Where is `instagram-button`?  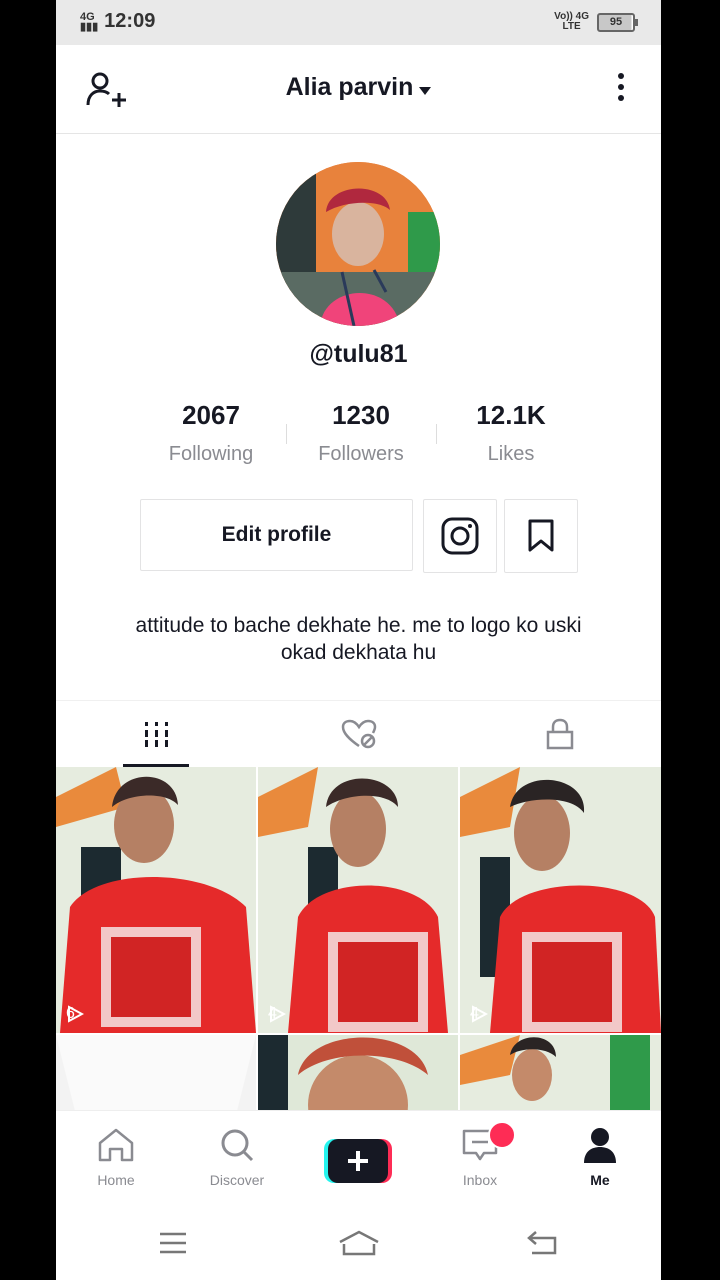 instagram-button is located at coordinates (460, 536).